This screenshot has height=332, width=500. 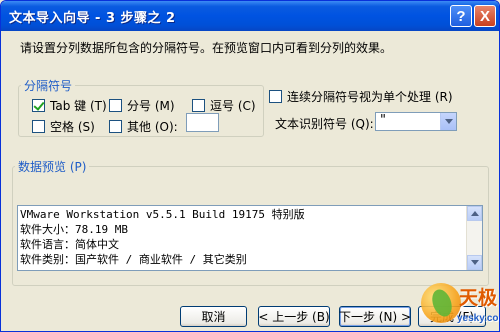 I want to click on tab-option: Tab 键 (T), so click(x=69, y=105).